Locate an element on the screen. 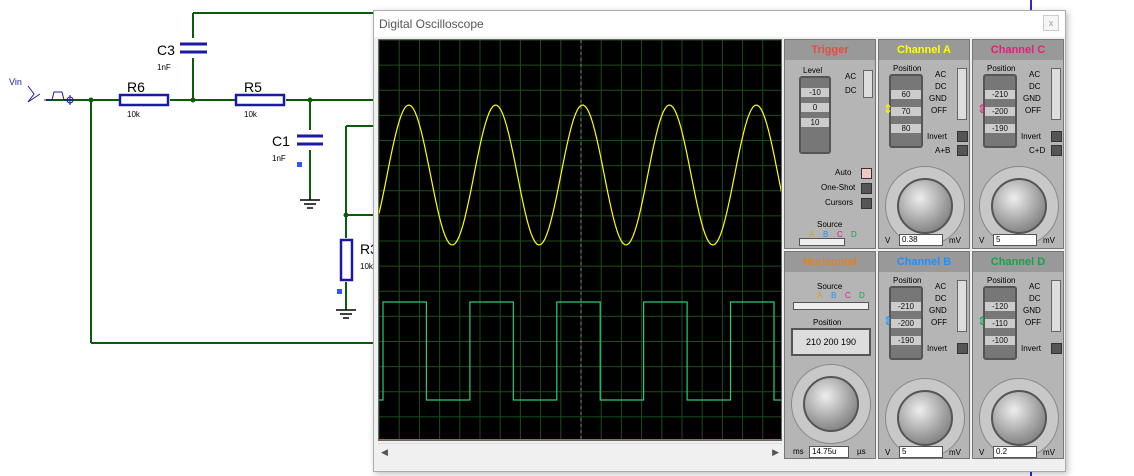 The image size is (1134, 476). horizontal-position-drum: 210 200 190 is located at coordinates (831, 342).